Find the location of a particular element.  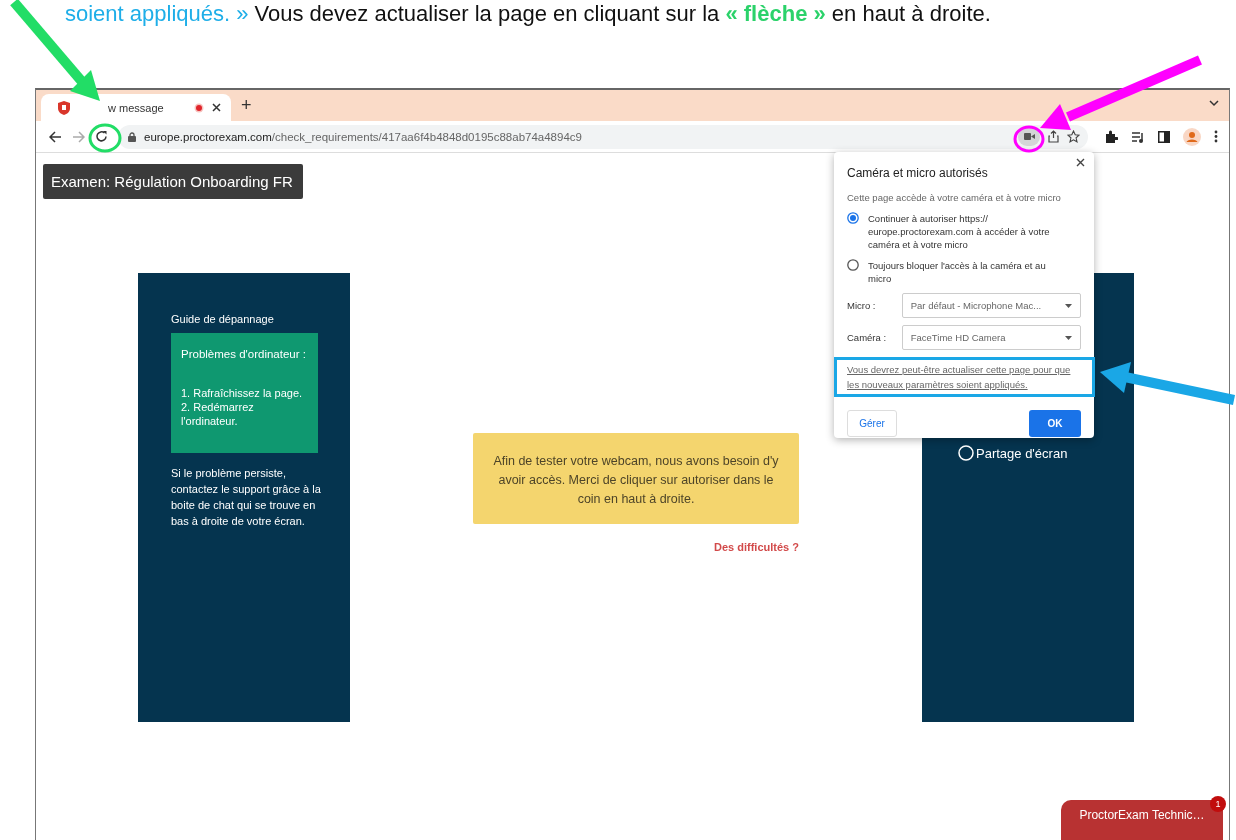

field-label: Micro : is located at coordinates (862, 305).